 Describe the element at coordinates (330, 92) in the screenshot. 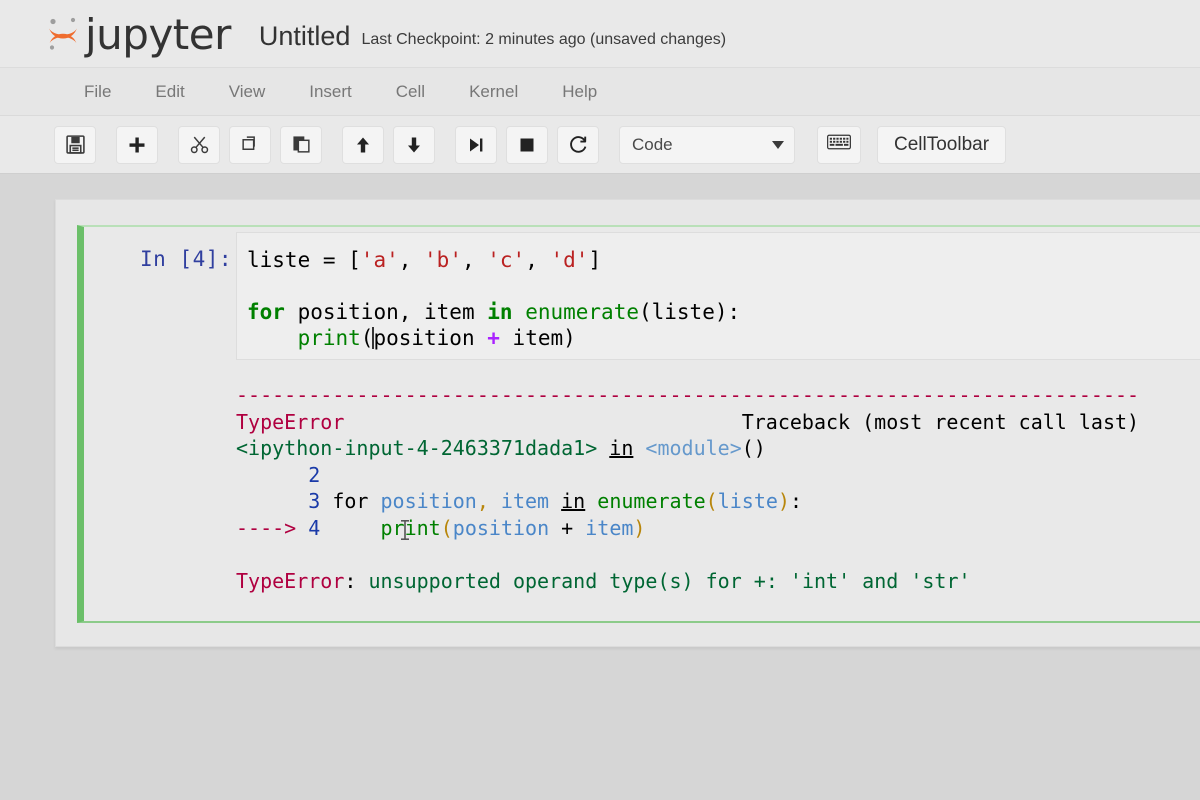

I see `menu-item-insert: Insert` at that location.